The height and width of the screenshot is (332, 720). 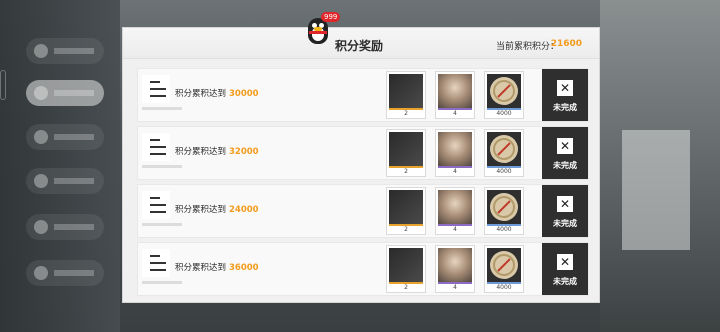 I want to click on panel-title: 积分奖励, so click(x=359, y=46).